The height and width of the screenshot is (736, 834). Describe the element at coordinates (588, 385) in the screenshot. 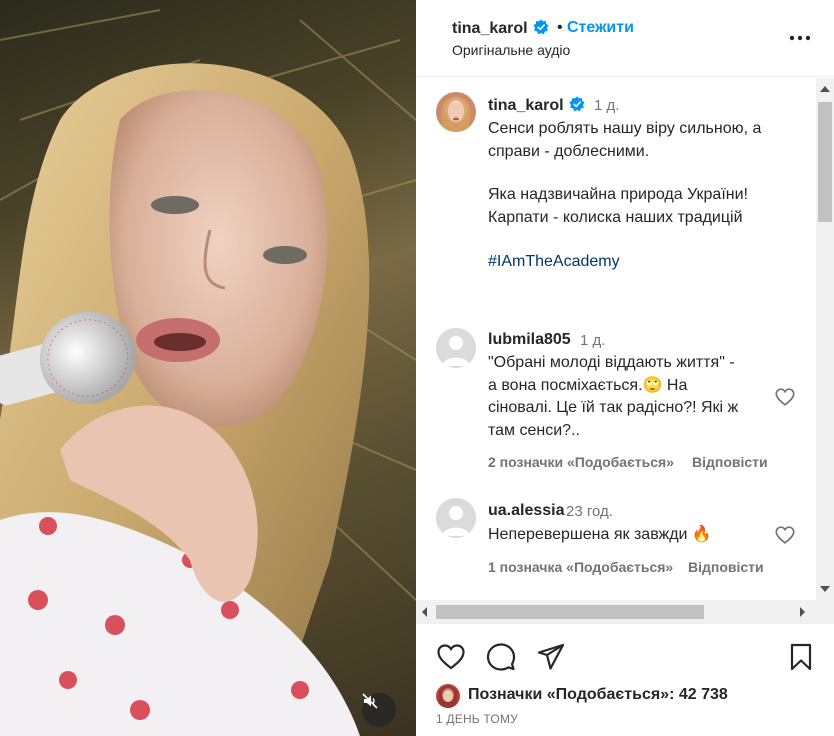

I see `comment-text-line: а вона посміхається.🙄 На` at that location.